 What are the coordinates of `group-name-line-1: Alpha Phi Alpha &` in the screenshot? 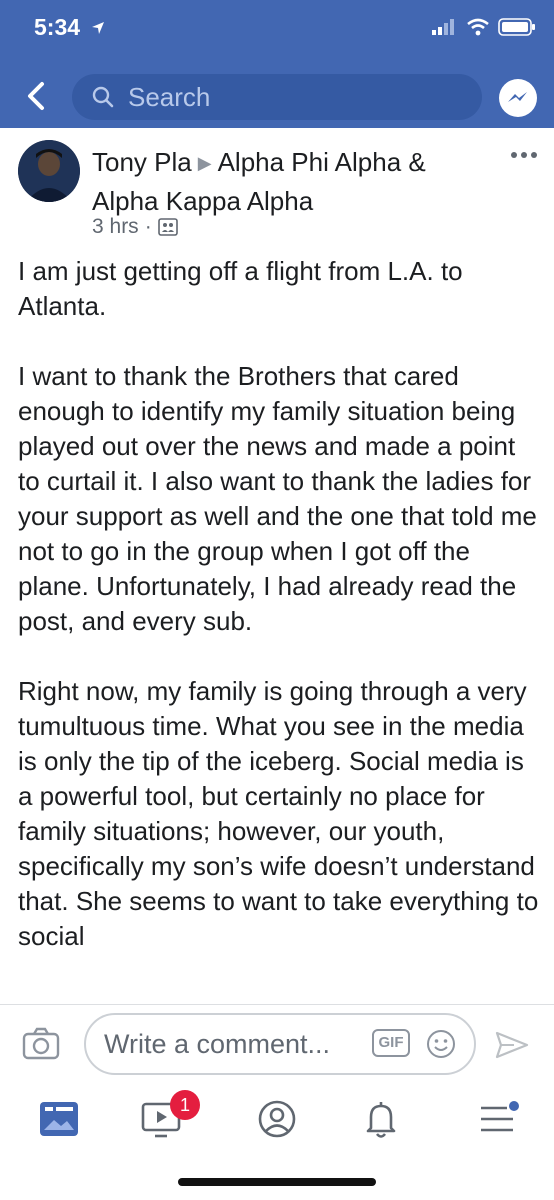 It's located at (321, 162).